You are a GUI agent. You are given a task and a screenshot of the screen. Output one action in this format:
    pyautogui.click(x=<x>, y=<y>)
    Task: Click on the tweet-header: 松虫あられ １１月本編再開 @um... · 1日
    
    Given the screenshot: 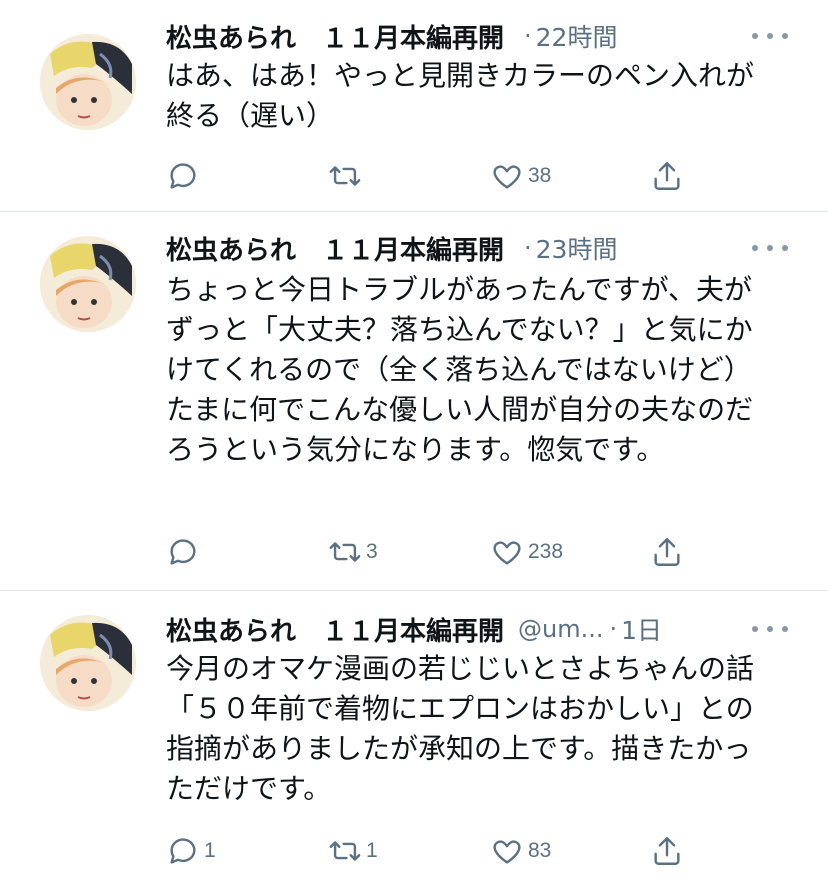 What is the action you would take?
    pyautogui.click(x=414, y=629)
    